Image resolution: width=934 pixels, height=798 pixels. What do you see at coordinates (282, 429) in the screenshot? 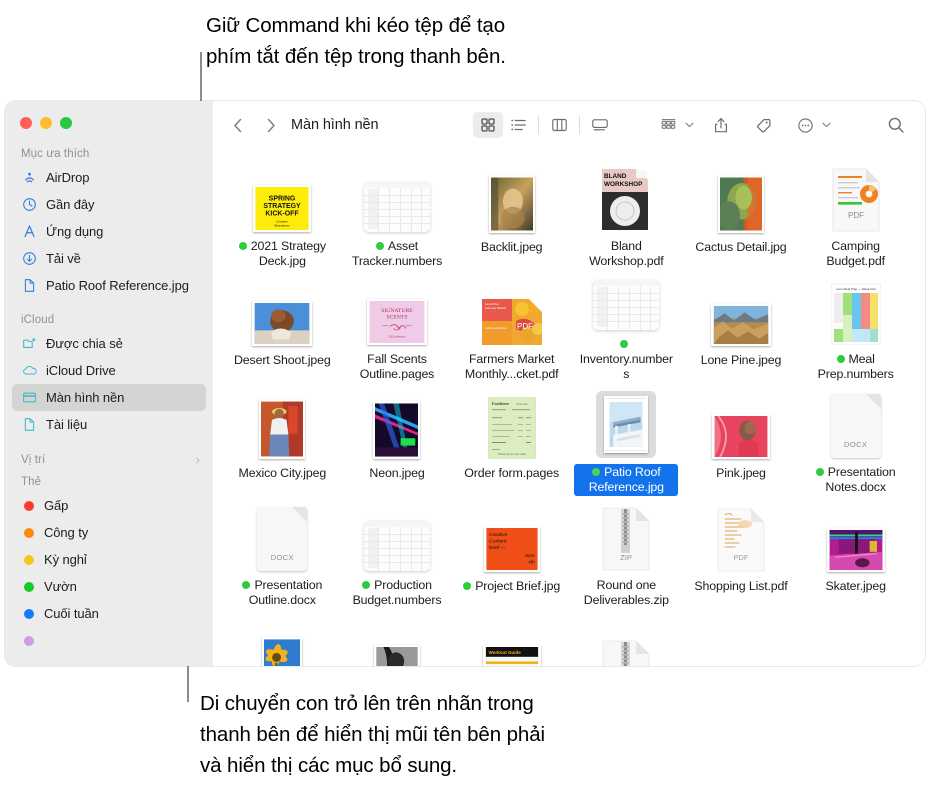
I see `photo-mexico-icon` at bounding box center [282, 429].